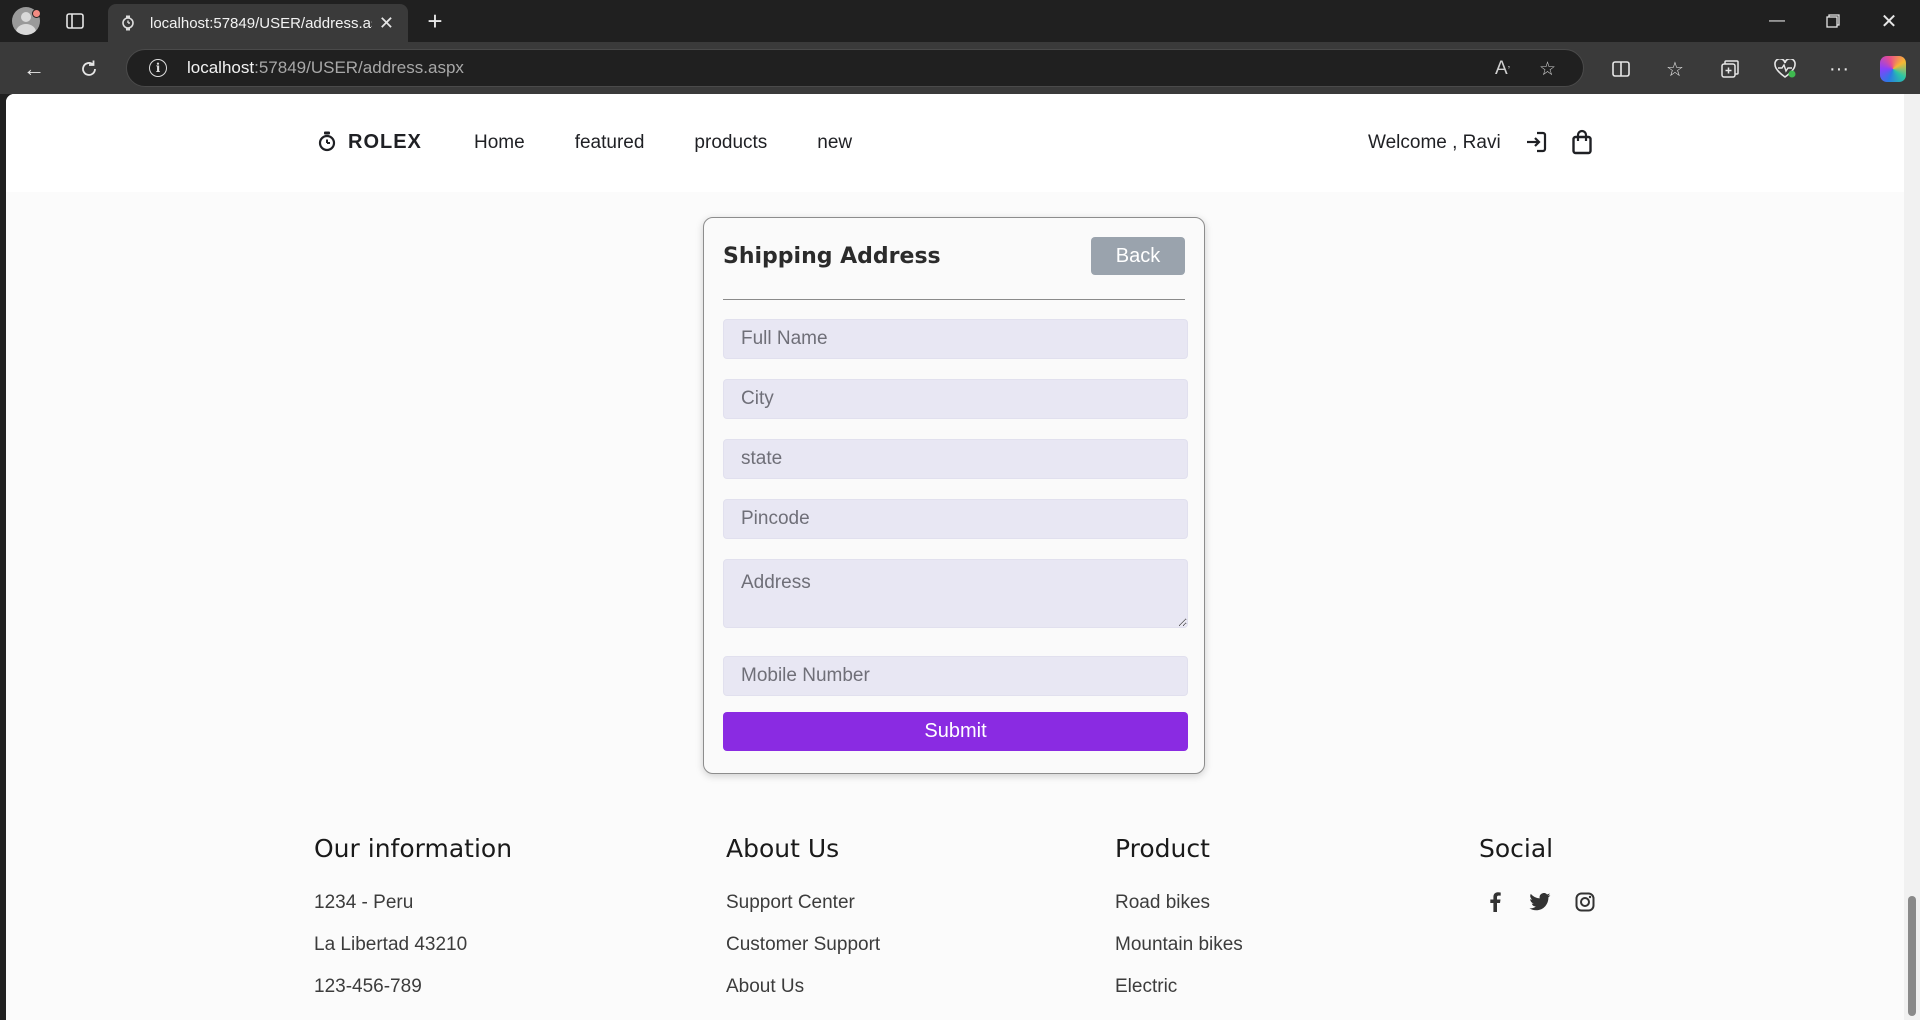 The width and height of the screenshot is (1920, 1020). What do you see at coordinates (783, 848) in the screenshot?
I see `footer-heading: About Us` at bounding box center [783, 848].